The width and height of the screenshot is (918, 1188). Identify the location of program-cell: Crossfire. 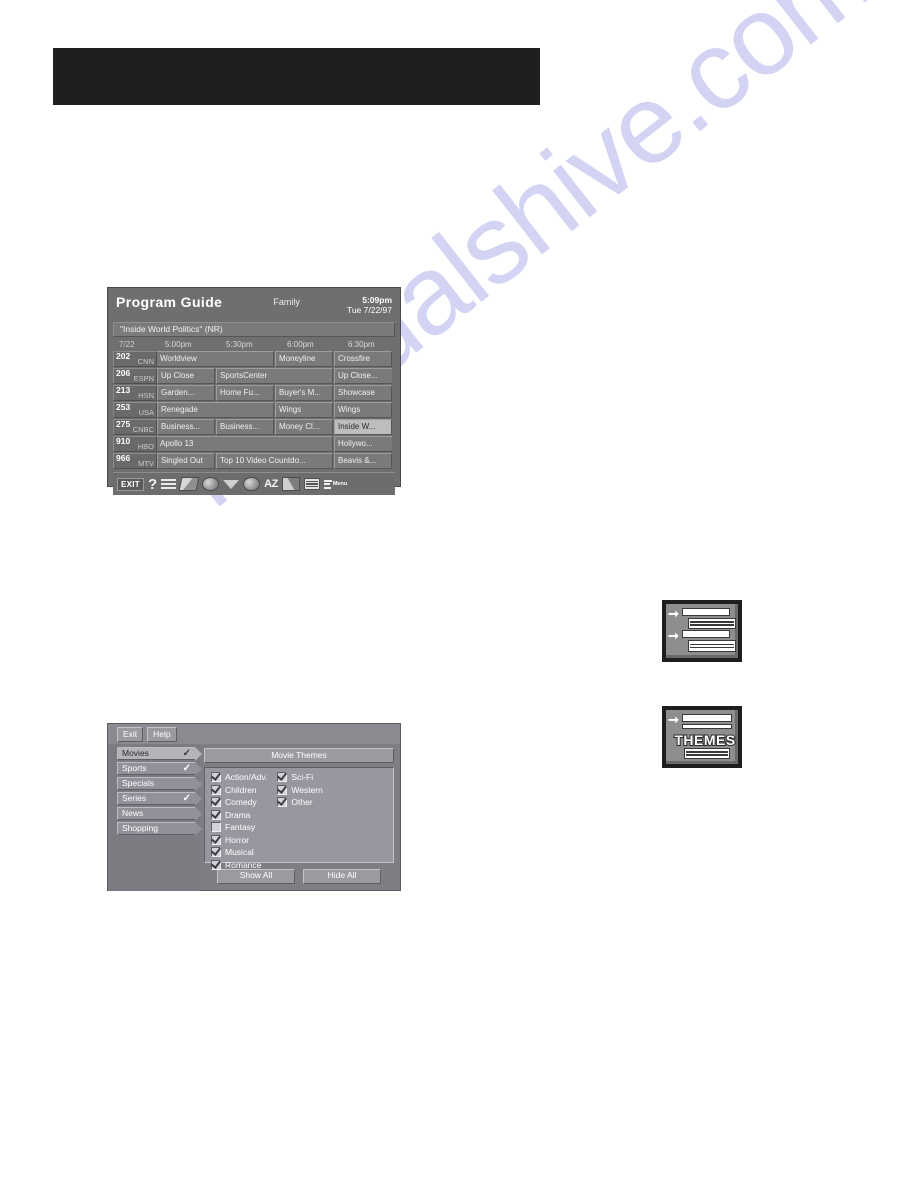
(363, 359).